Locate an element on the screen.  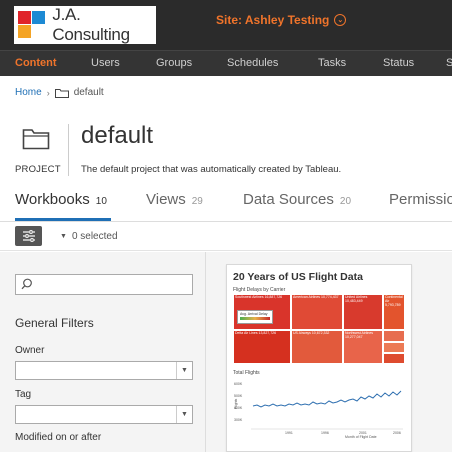
page-title: default is located at coordinates (117, 135).